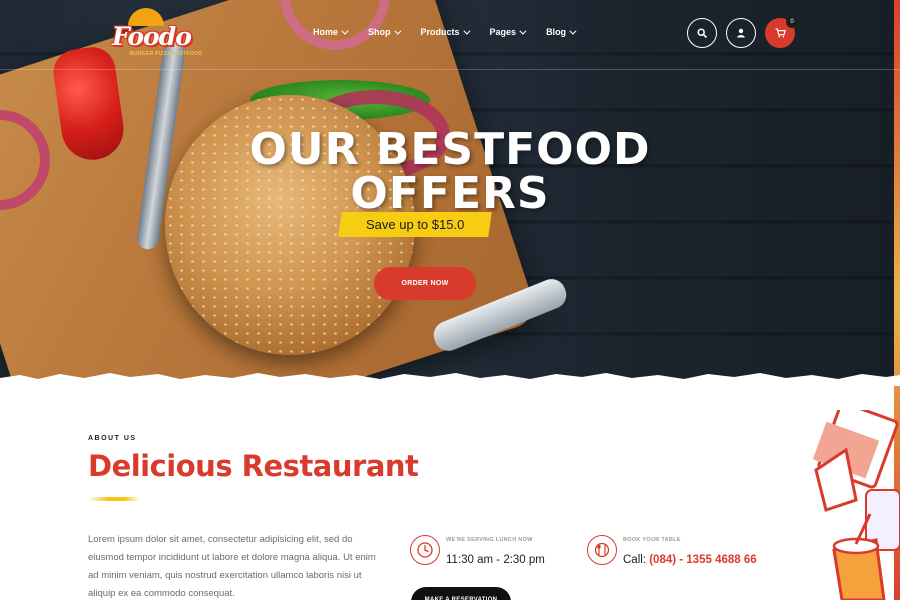 The height and width of the screenshot is (600, 900). Describe the element at coordinates (635, 560) in the screenshot. I see `call-prefix: Call:` at that location.